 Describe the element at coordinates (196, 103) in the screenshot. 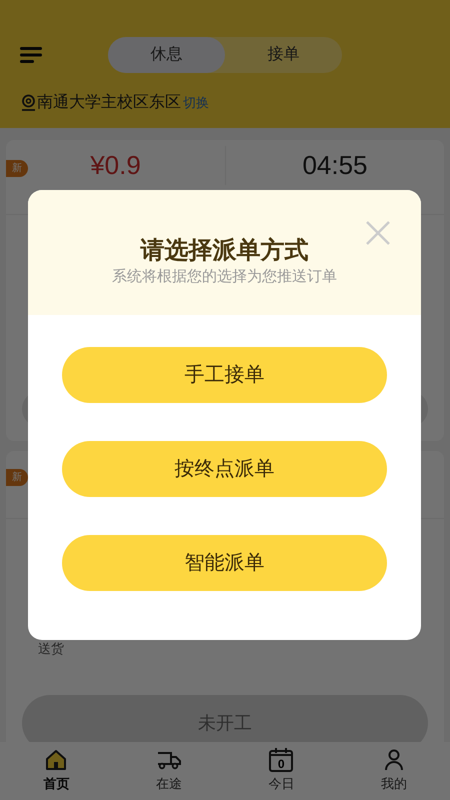

I see `switch-link: 切换` at that location.